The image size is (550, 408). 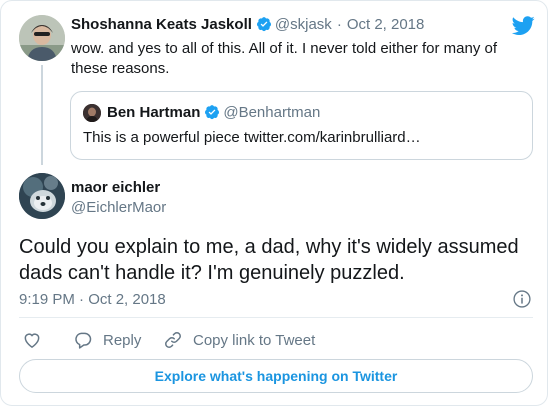 I want to click on quoted-author-handle: @Benhartman, so click(x=272, y=112).